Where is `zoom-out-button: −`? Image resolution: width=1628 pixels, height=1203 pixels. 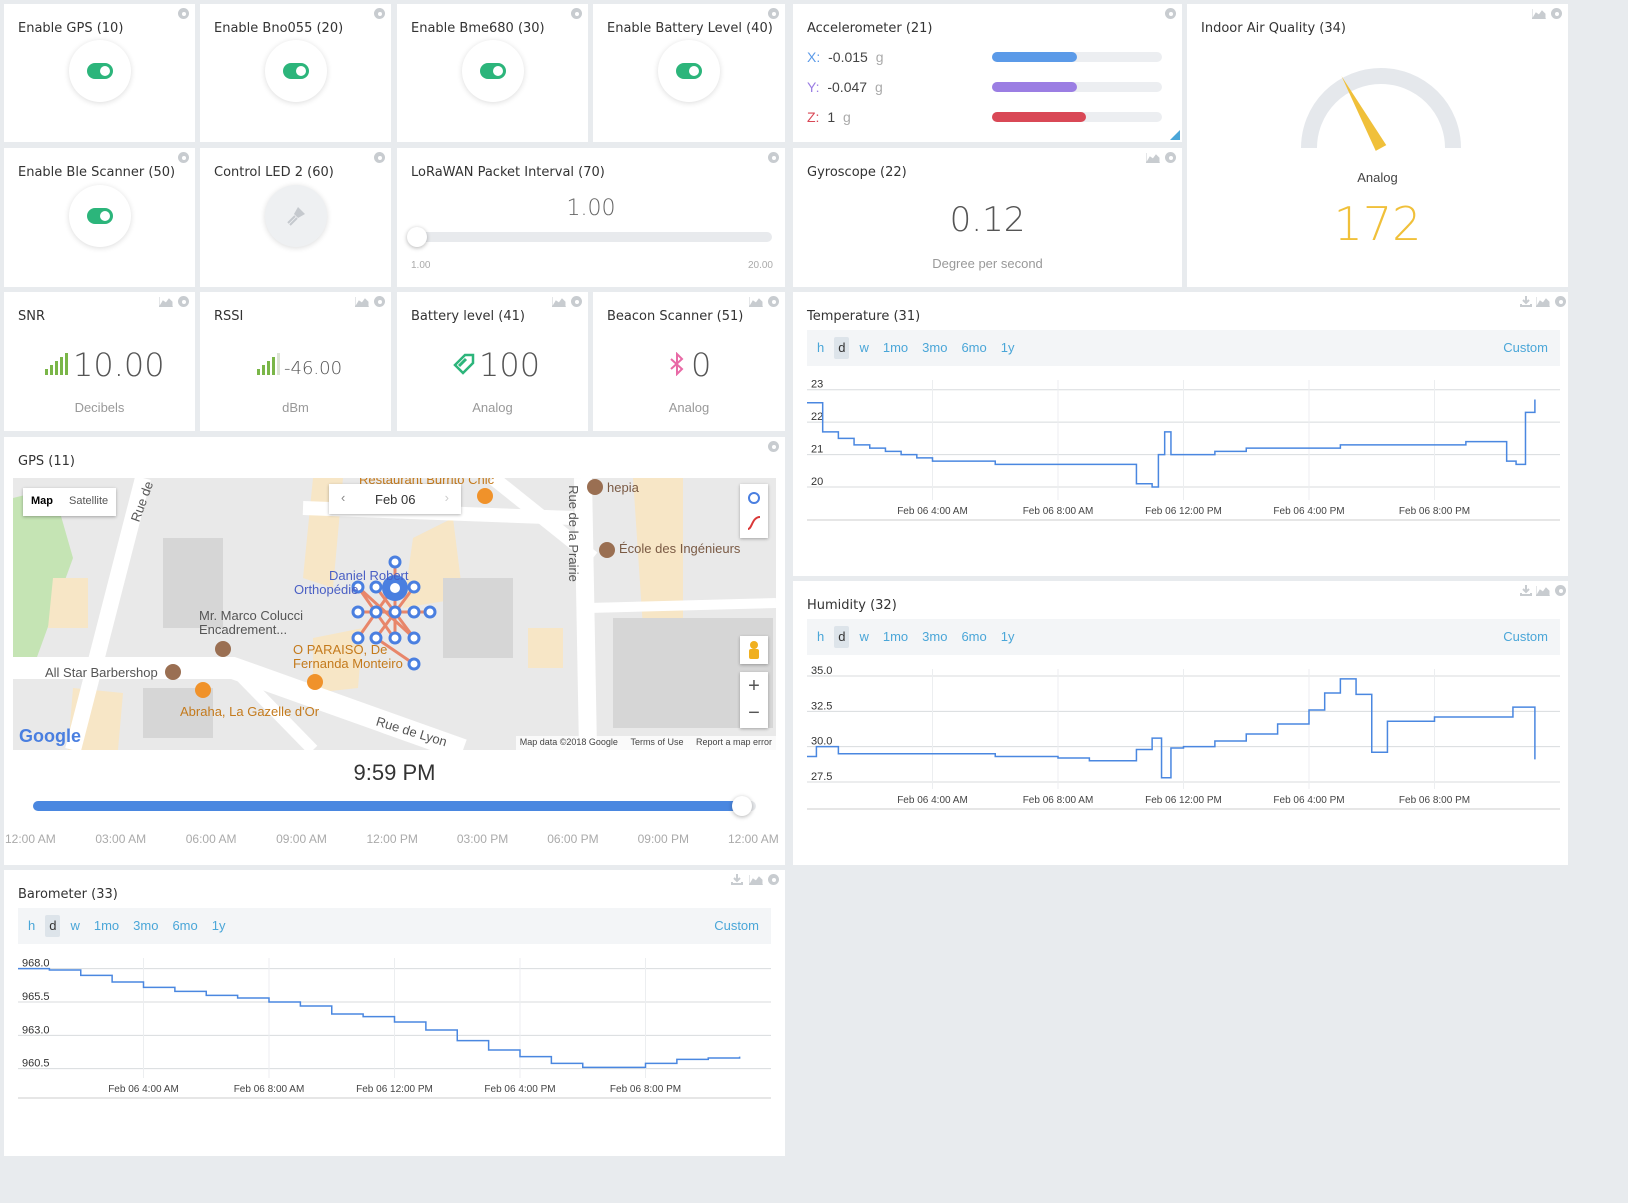
zoom-out-button: − is located at coordinates (754, 714).